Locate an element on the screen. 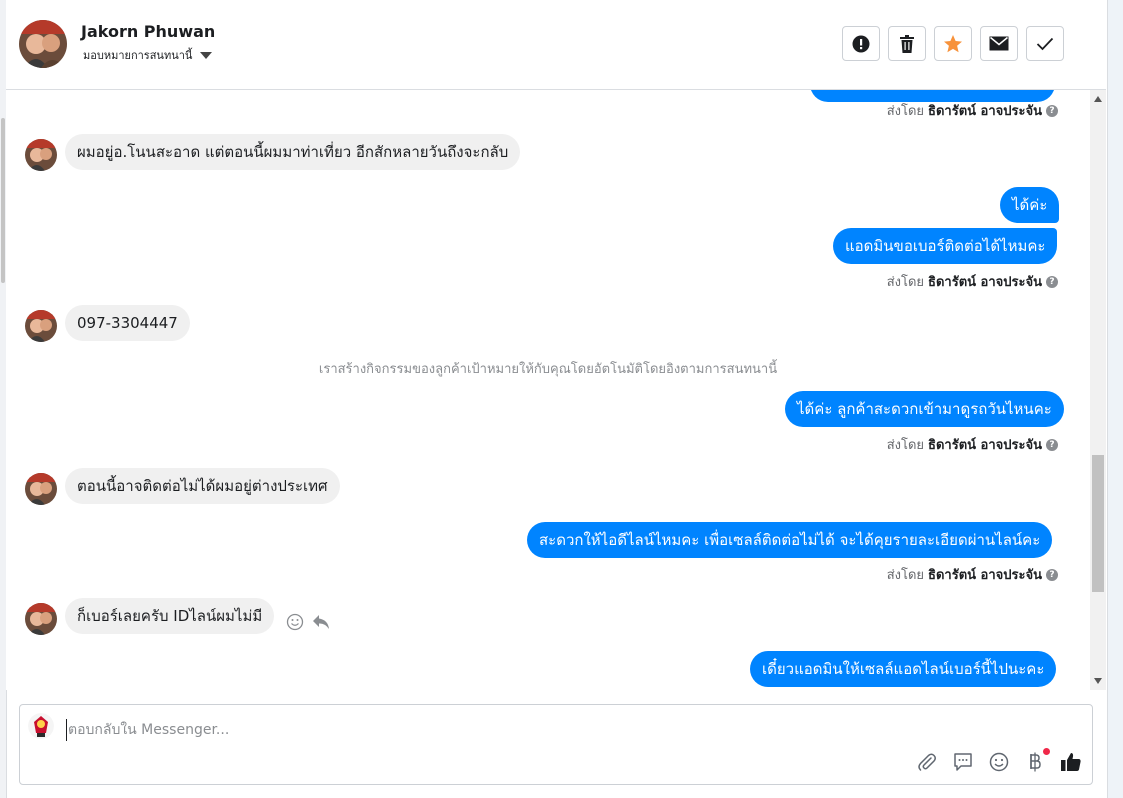 The image size is (1123, 798). check-icon is located at coordinates (1045, 43).